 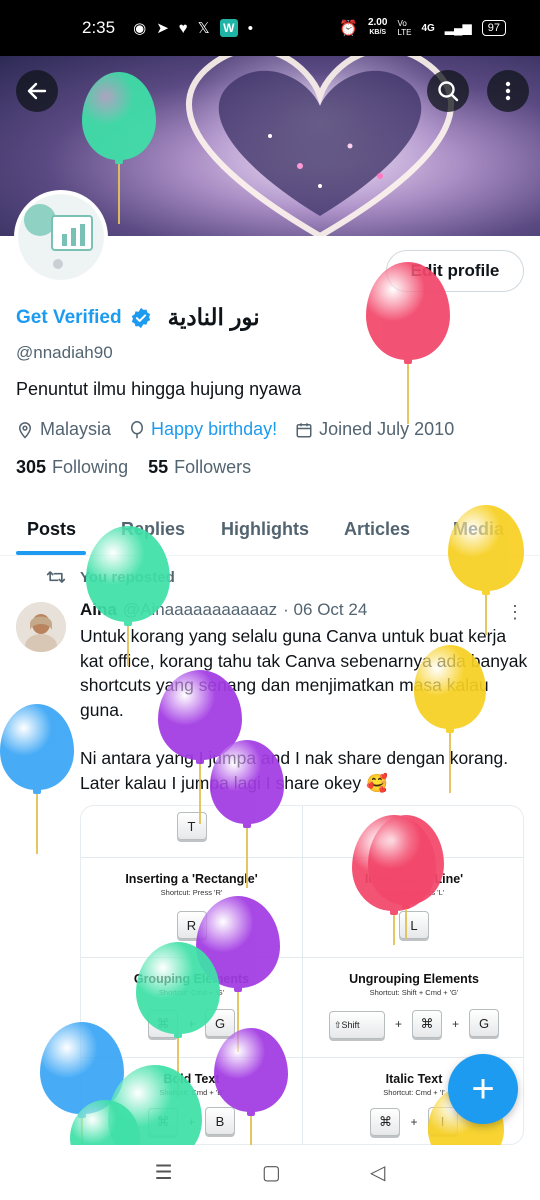 What do you see at coordinates (428, 28) in the screenshot?
I see `network-indicator: 4G` at bounding box center [428, 28].